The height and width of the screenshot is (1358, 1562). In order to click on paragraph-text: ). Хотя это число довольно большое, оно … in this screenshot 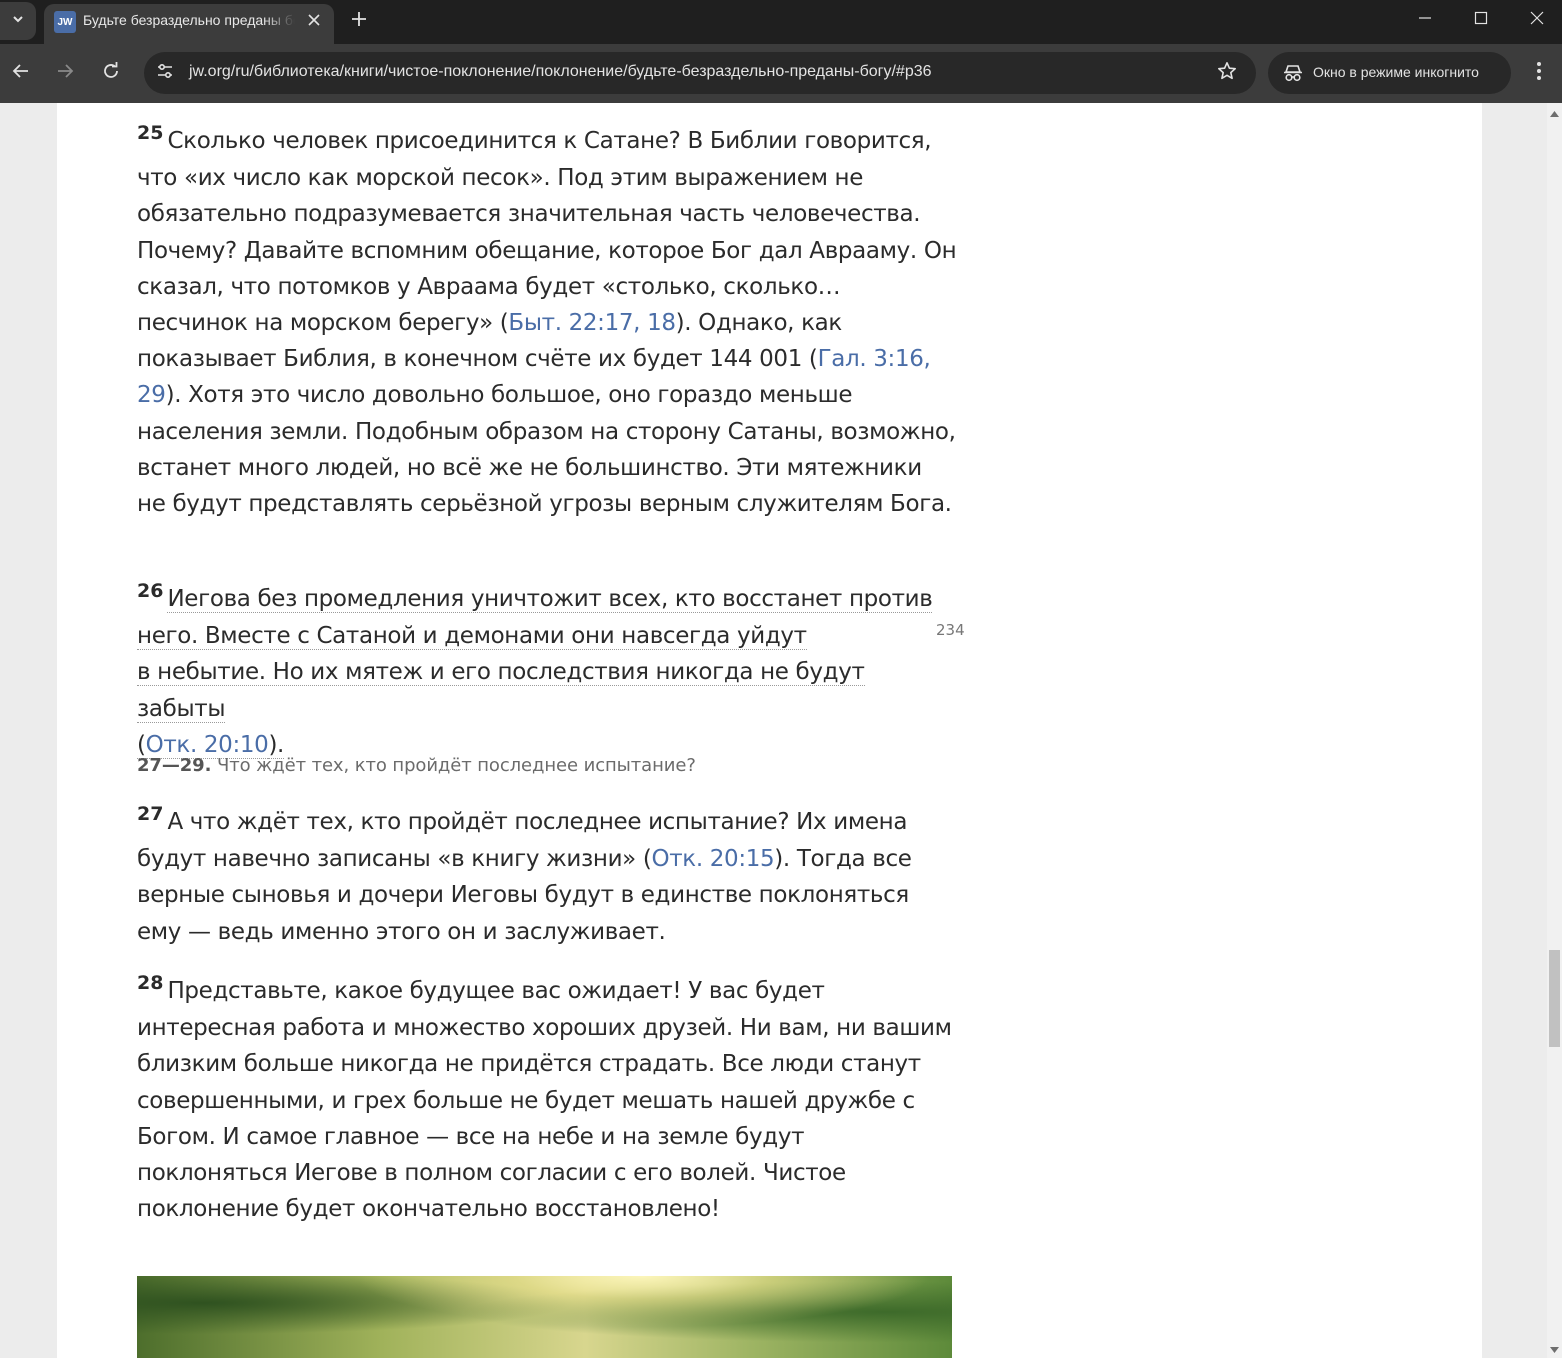, I will do `click(546, 450)`.